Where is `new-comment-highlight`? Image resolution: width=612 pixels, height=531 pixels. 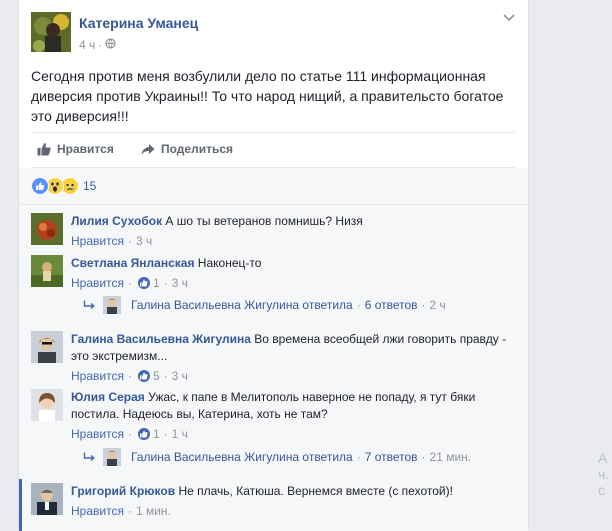 new-comment-highlight is located at coordinates (20, 505).